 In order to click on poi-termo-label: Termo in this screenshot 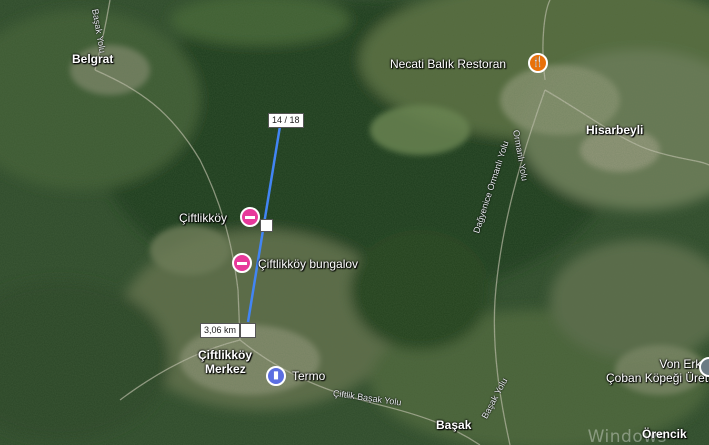, I will do `click(308, 376)`.